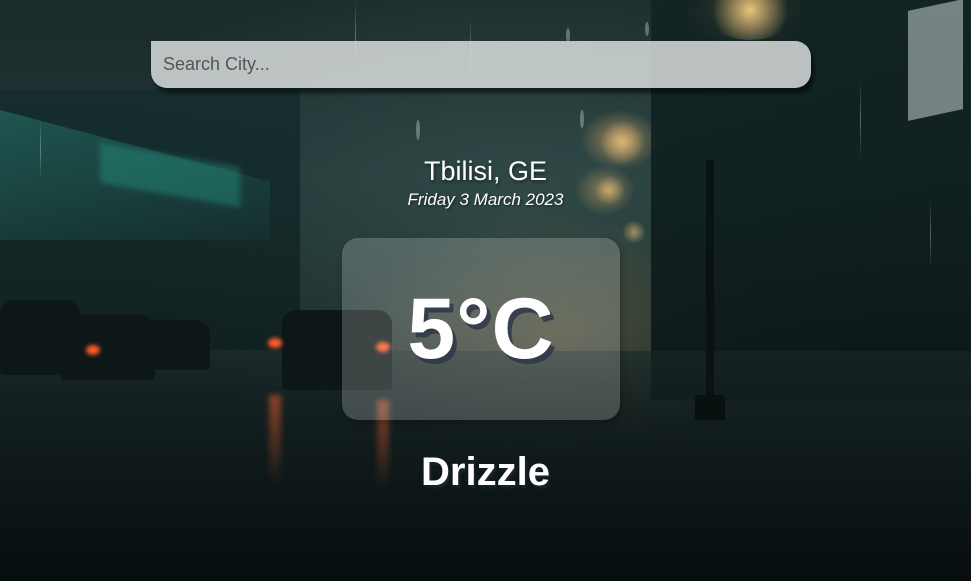 The width and height of the screenshot is (971, 581). What do you see at coordinates (485, 171) in the screenshot?
I see `location-name: Tbilisi, GE` at bounding box center [485, 171].